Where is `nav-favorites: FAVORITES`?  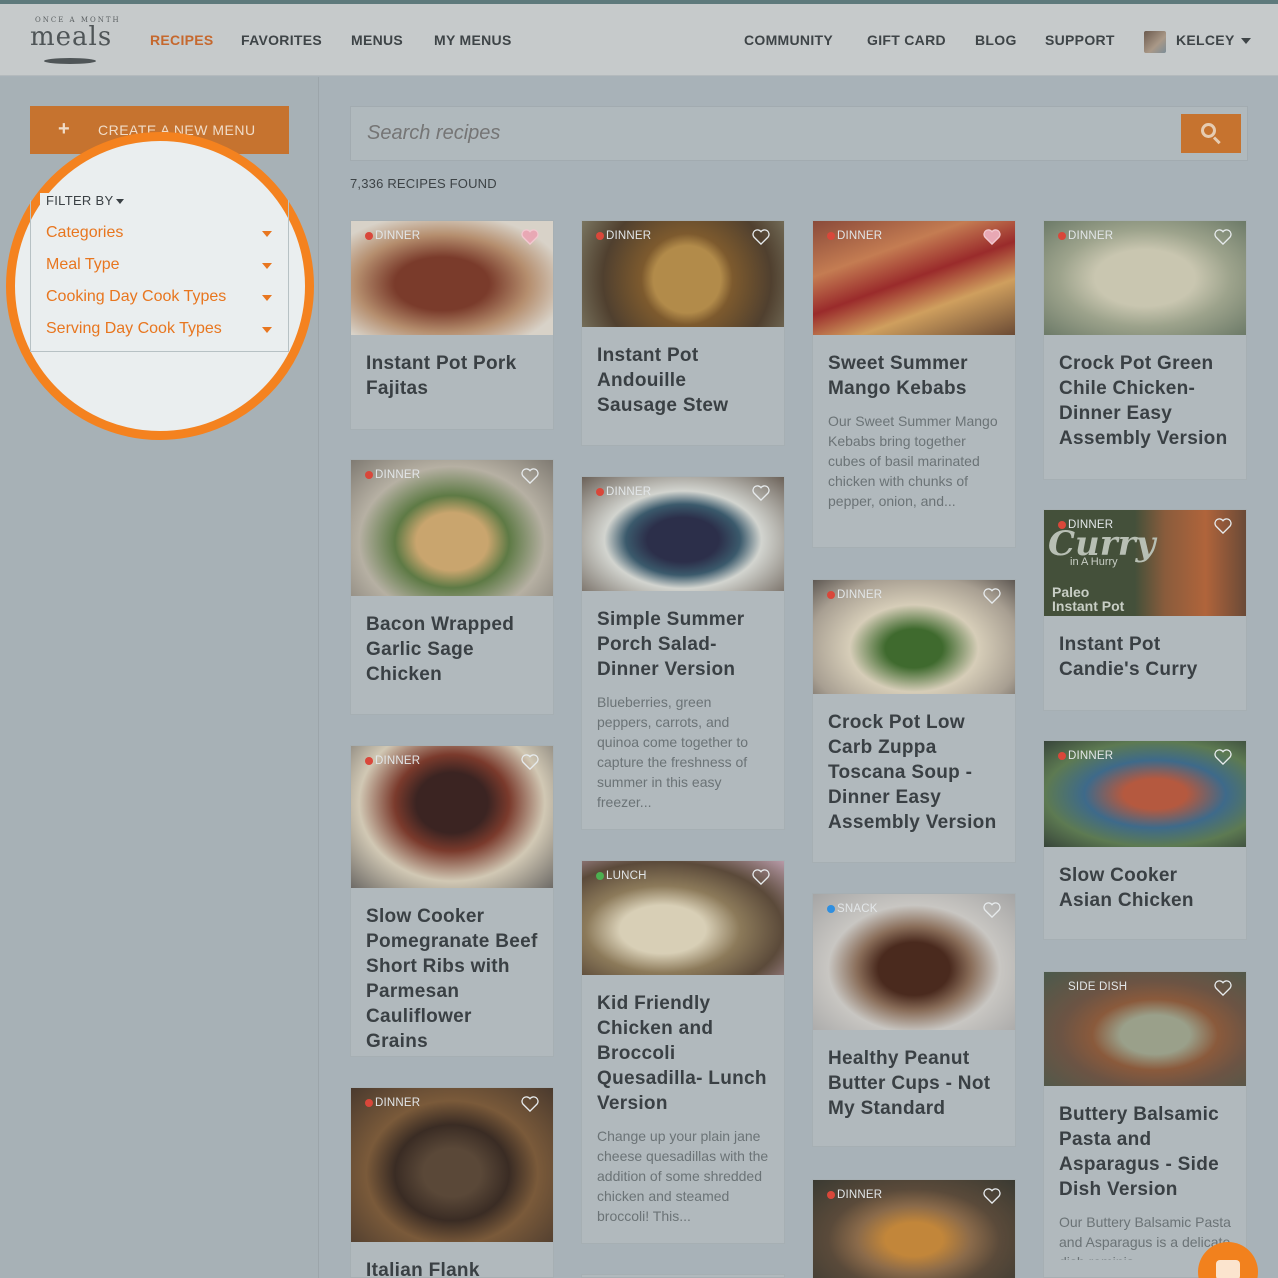 nav-favorites: FAVORITES is located at coordinates (281, 40).